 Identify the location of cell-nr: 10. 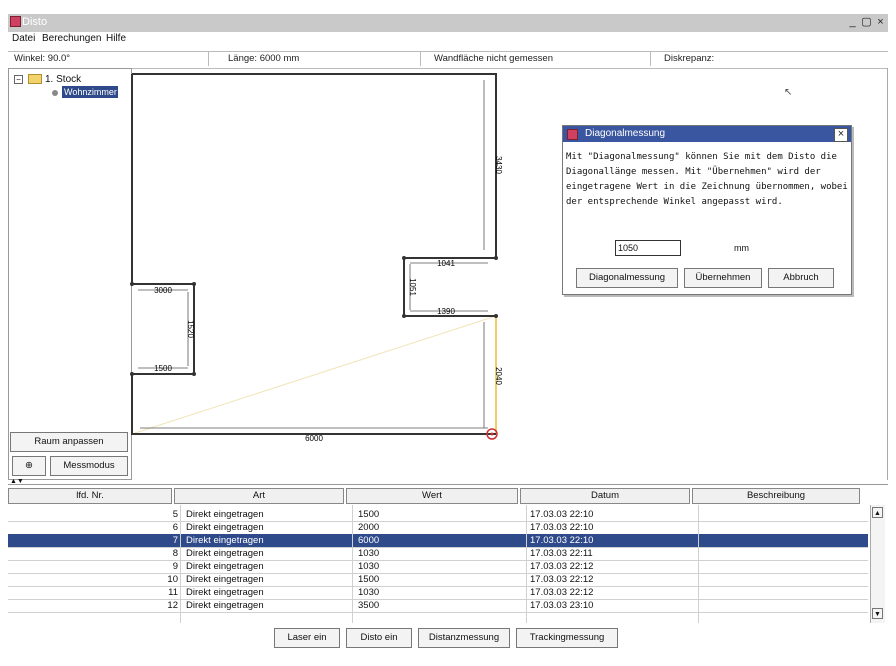
(172, 579).